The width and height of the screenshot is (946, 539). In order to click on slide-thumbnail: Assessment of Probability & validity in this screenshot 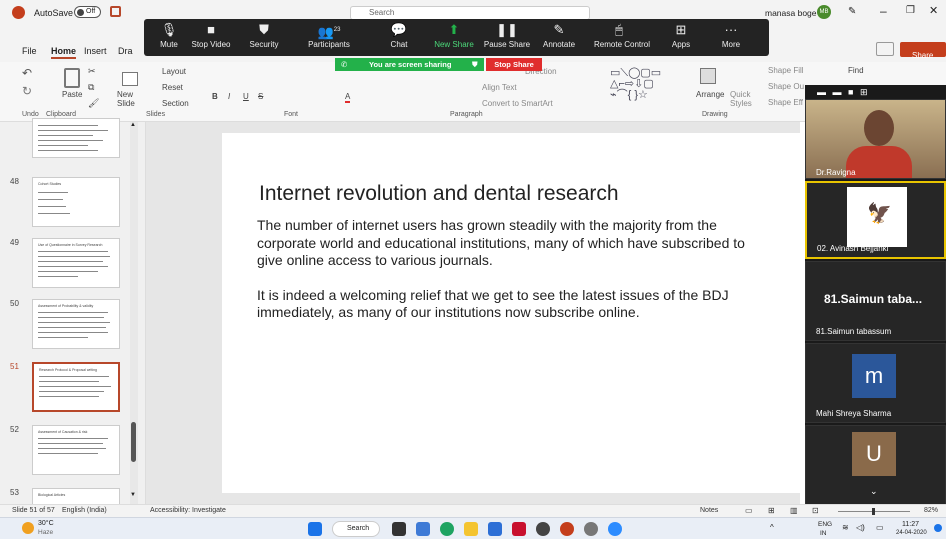, I will do `click(76, 324)`.